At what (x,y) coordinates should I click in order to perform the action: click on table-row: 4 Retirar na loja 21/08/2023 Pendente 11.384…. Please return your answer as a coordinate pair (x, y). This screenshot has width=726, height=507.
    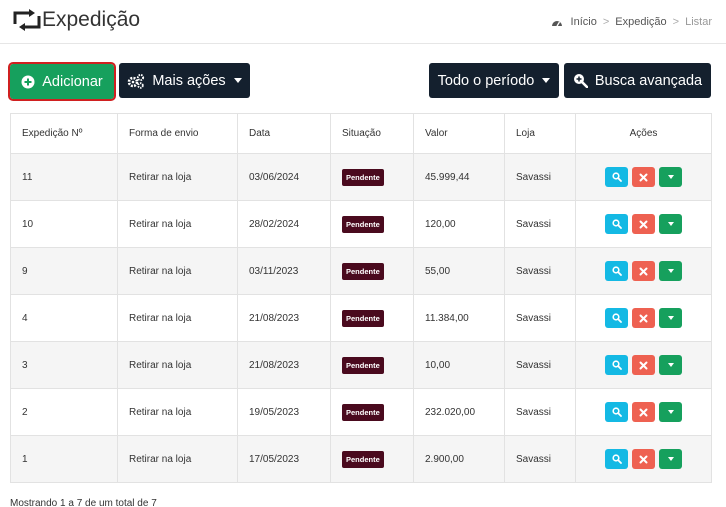
    Looking at the image, I should click on (361, 318).